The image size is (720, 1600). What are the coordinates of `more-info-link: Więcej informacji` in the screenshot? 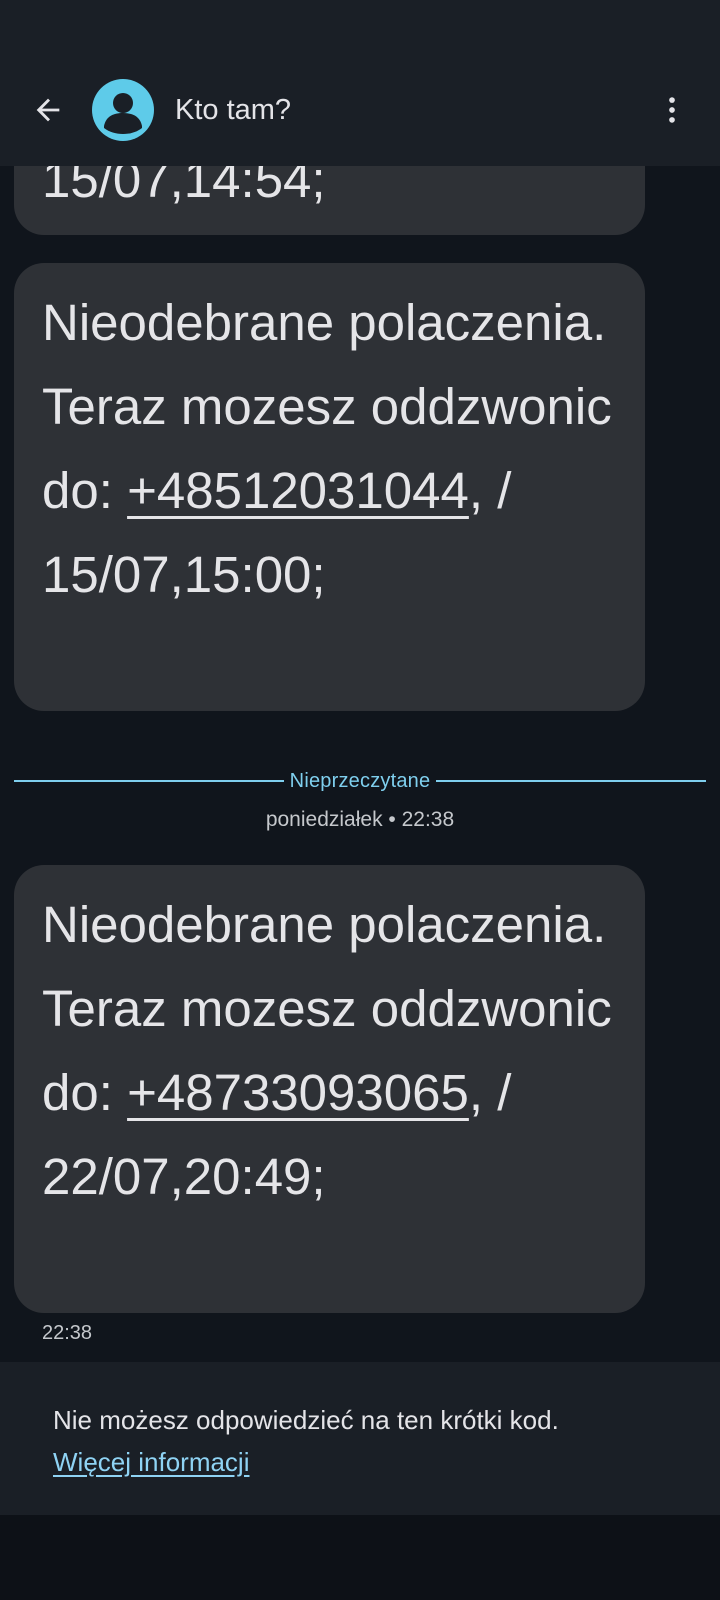 It's located at (151, 1462).